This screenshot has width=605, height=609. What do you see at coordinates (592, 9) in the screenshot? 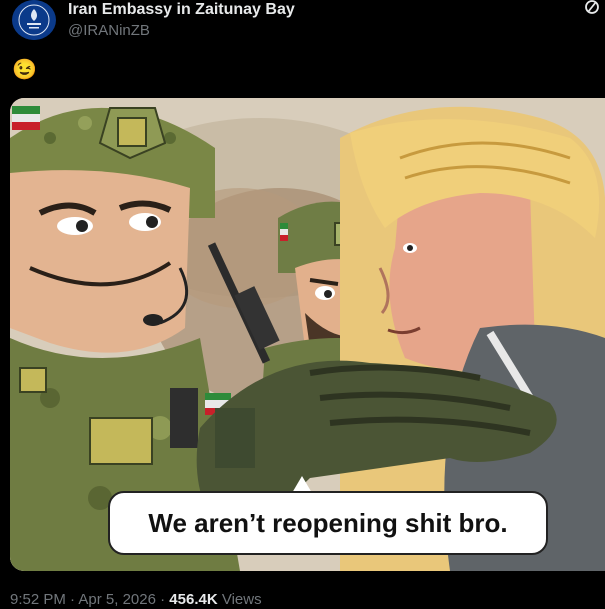
I see `grok-icon` at bounding box center [592, 9].